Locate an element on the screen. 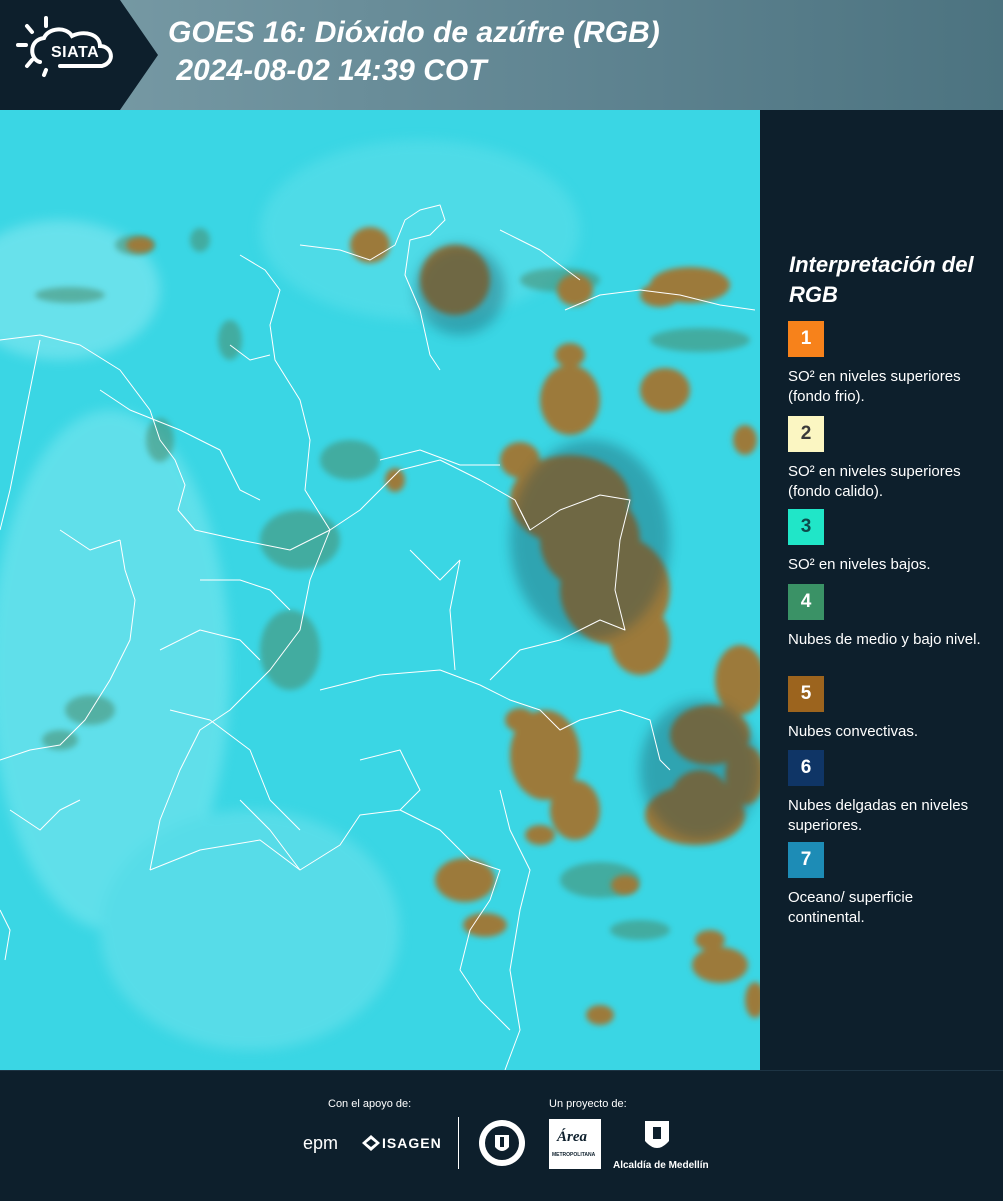 The image size is (1003, 1201). legend-label-6: Nubes delgadas en niveles superiores. is located at coordinates (878, 815).